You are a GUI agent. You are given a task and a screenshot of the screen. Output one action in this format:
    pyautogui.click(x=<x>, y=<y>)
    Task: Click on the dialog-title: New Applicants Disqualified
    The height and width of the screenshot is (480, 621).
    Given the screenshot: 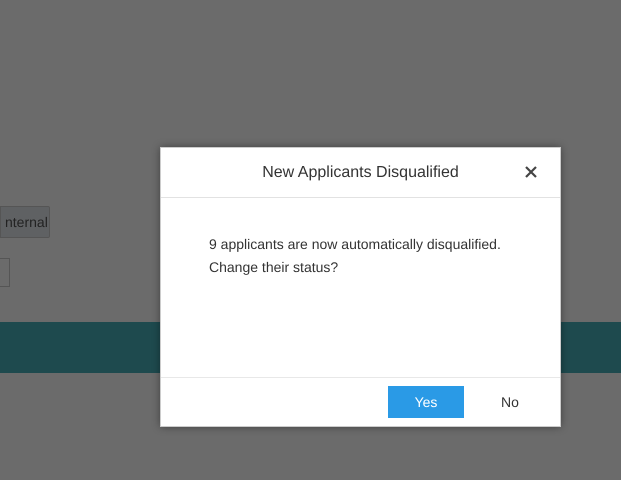 What is the action you would take?
    pyautogui.click(x=360, y=172)
    